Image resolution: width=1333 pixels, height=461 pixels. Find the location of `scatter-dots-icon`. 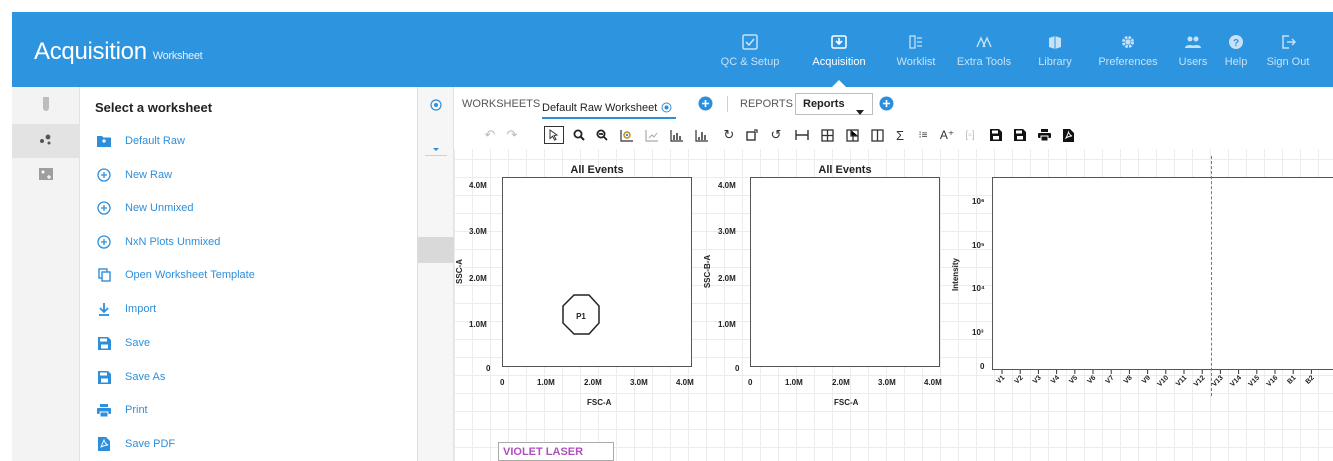

scatter-dots-icon is located at coordinates (46, 141).